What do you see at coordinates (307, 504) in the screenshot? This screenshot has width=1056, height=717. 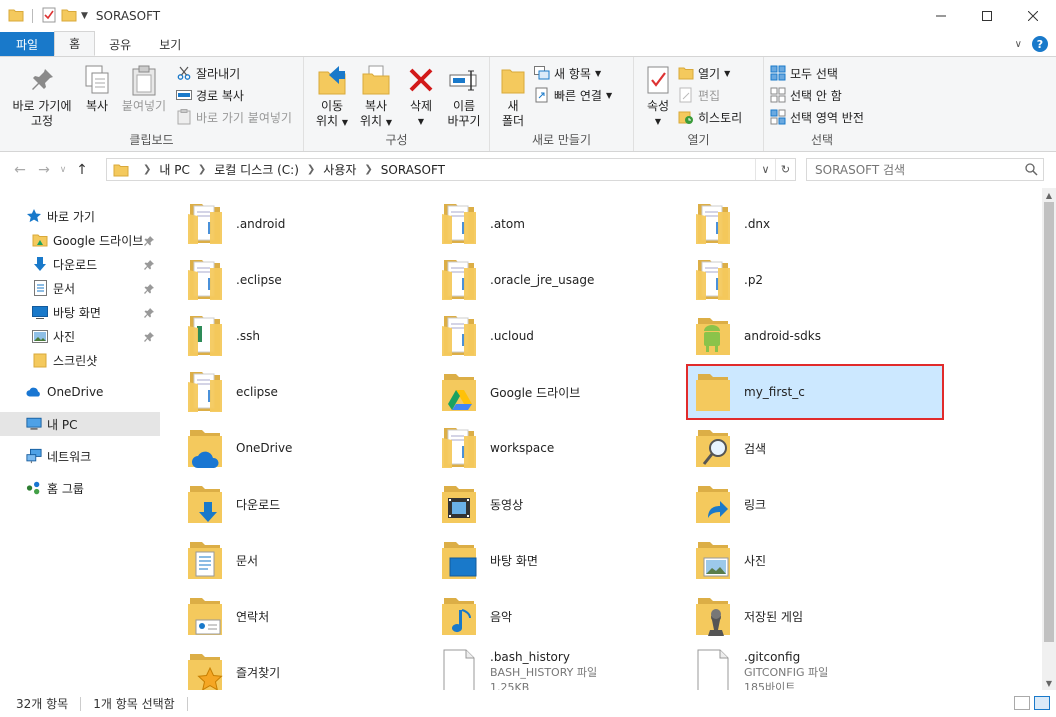 I see `file-item: 다운로드` at bounding box center [307, 504].